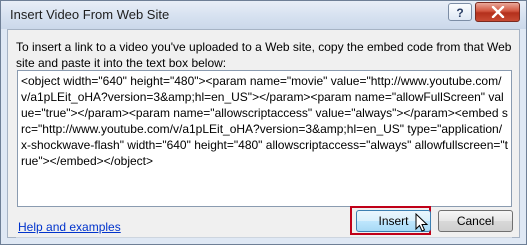  What do you see at coordinates (263, 15) in the screenshot?
I see `title-bar: Insert Video From Web Site ?` at bounding box center [263, 15].